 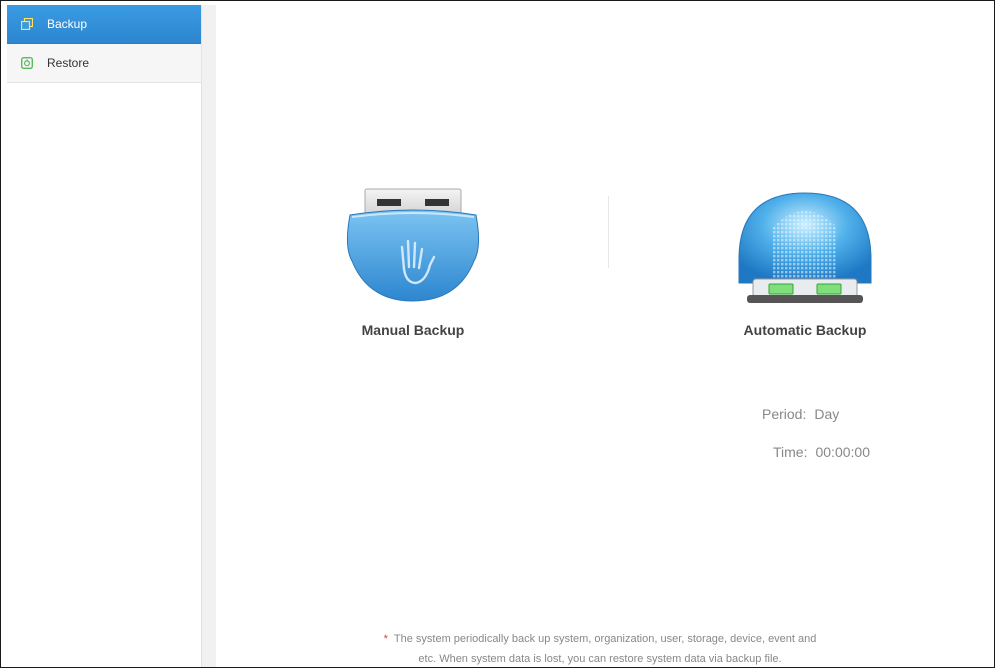 I want to click on time-row: Time: 00:00:00, so click(x=821, y=452).